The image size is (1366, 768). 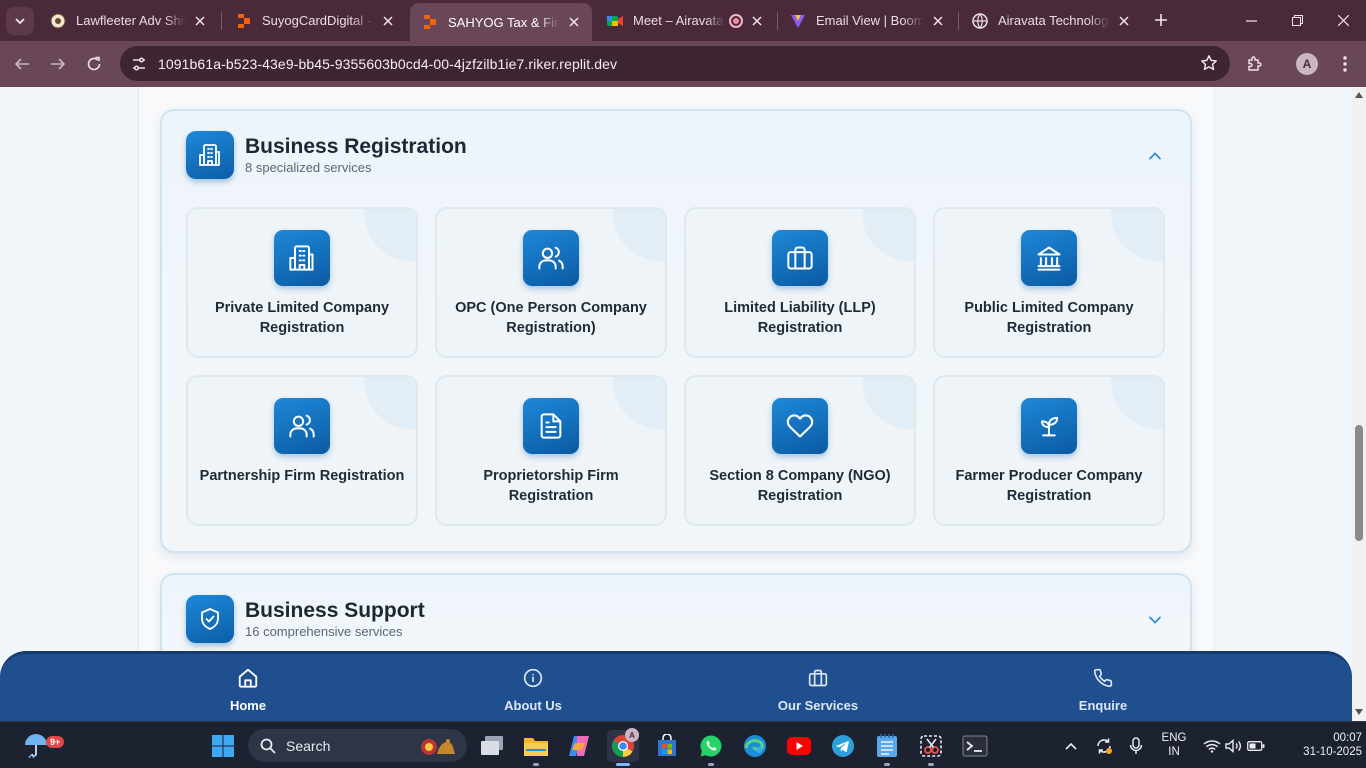 I want to click on terminal-app, so click(x=975, y=746).